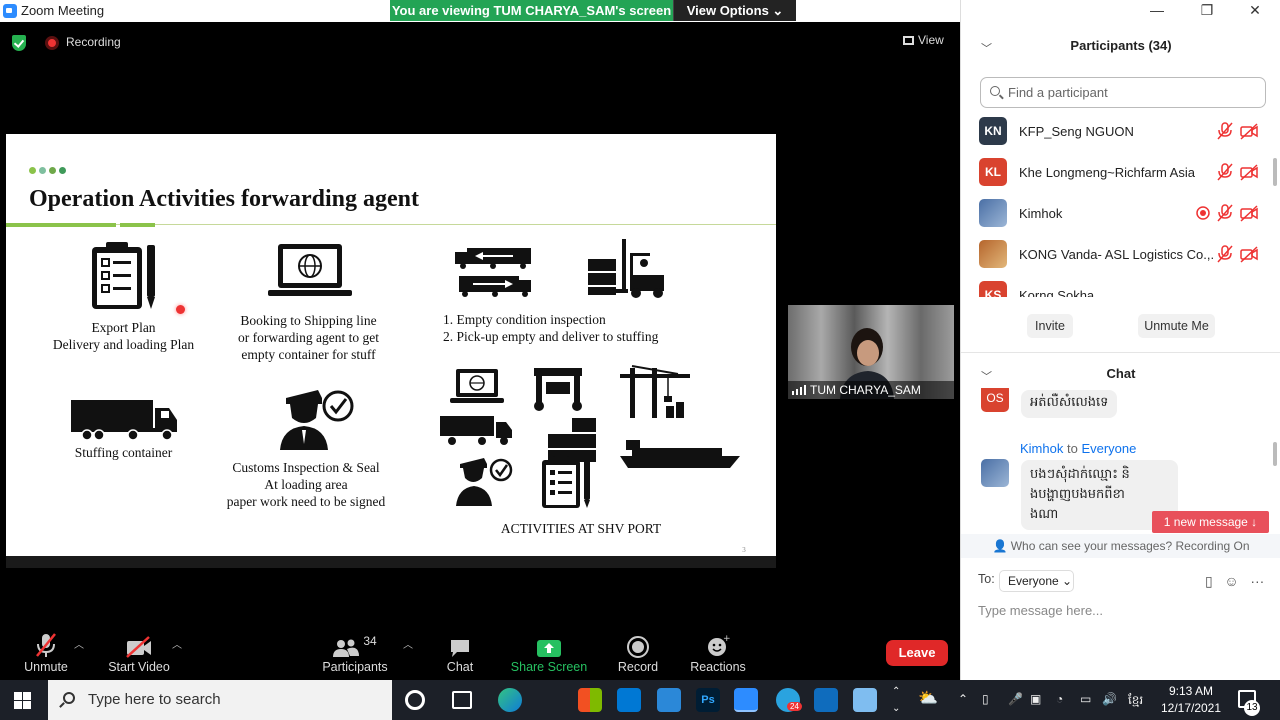 This screenshot has width=1280, height=720. What do you see at coordinates (460, 652) in the screenshot?
I see `chat-button: Chat` at bounding box center [460, 652].